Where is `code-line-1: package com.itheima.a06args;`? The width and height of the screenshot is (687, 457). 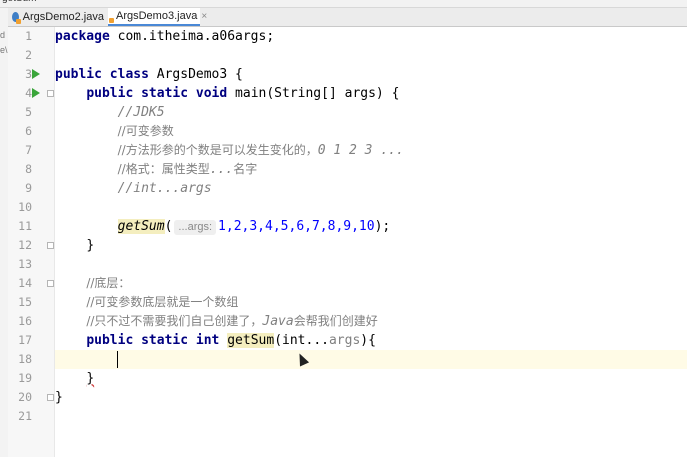 code-line-1: package com.itheima.a06args; is located at coordinates (165, 36).